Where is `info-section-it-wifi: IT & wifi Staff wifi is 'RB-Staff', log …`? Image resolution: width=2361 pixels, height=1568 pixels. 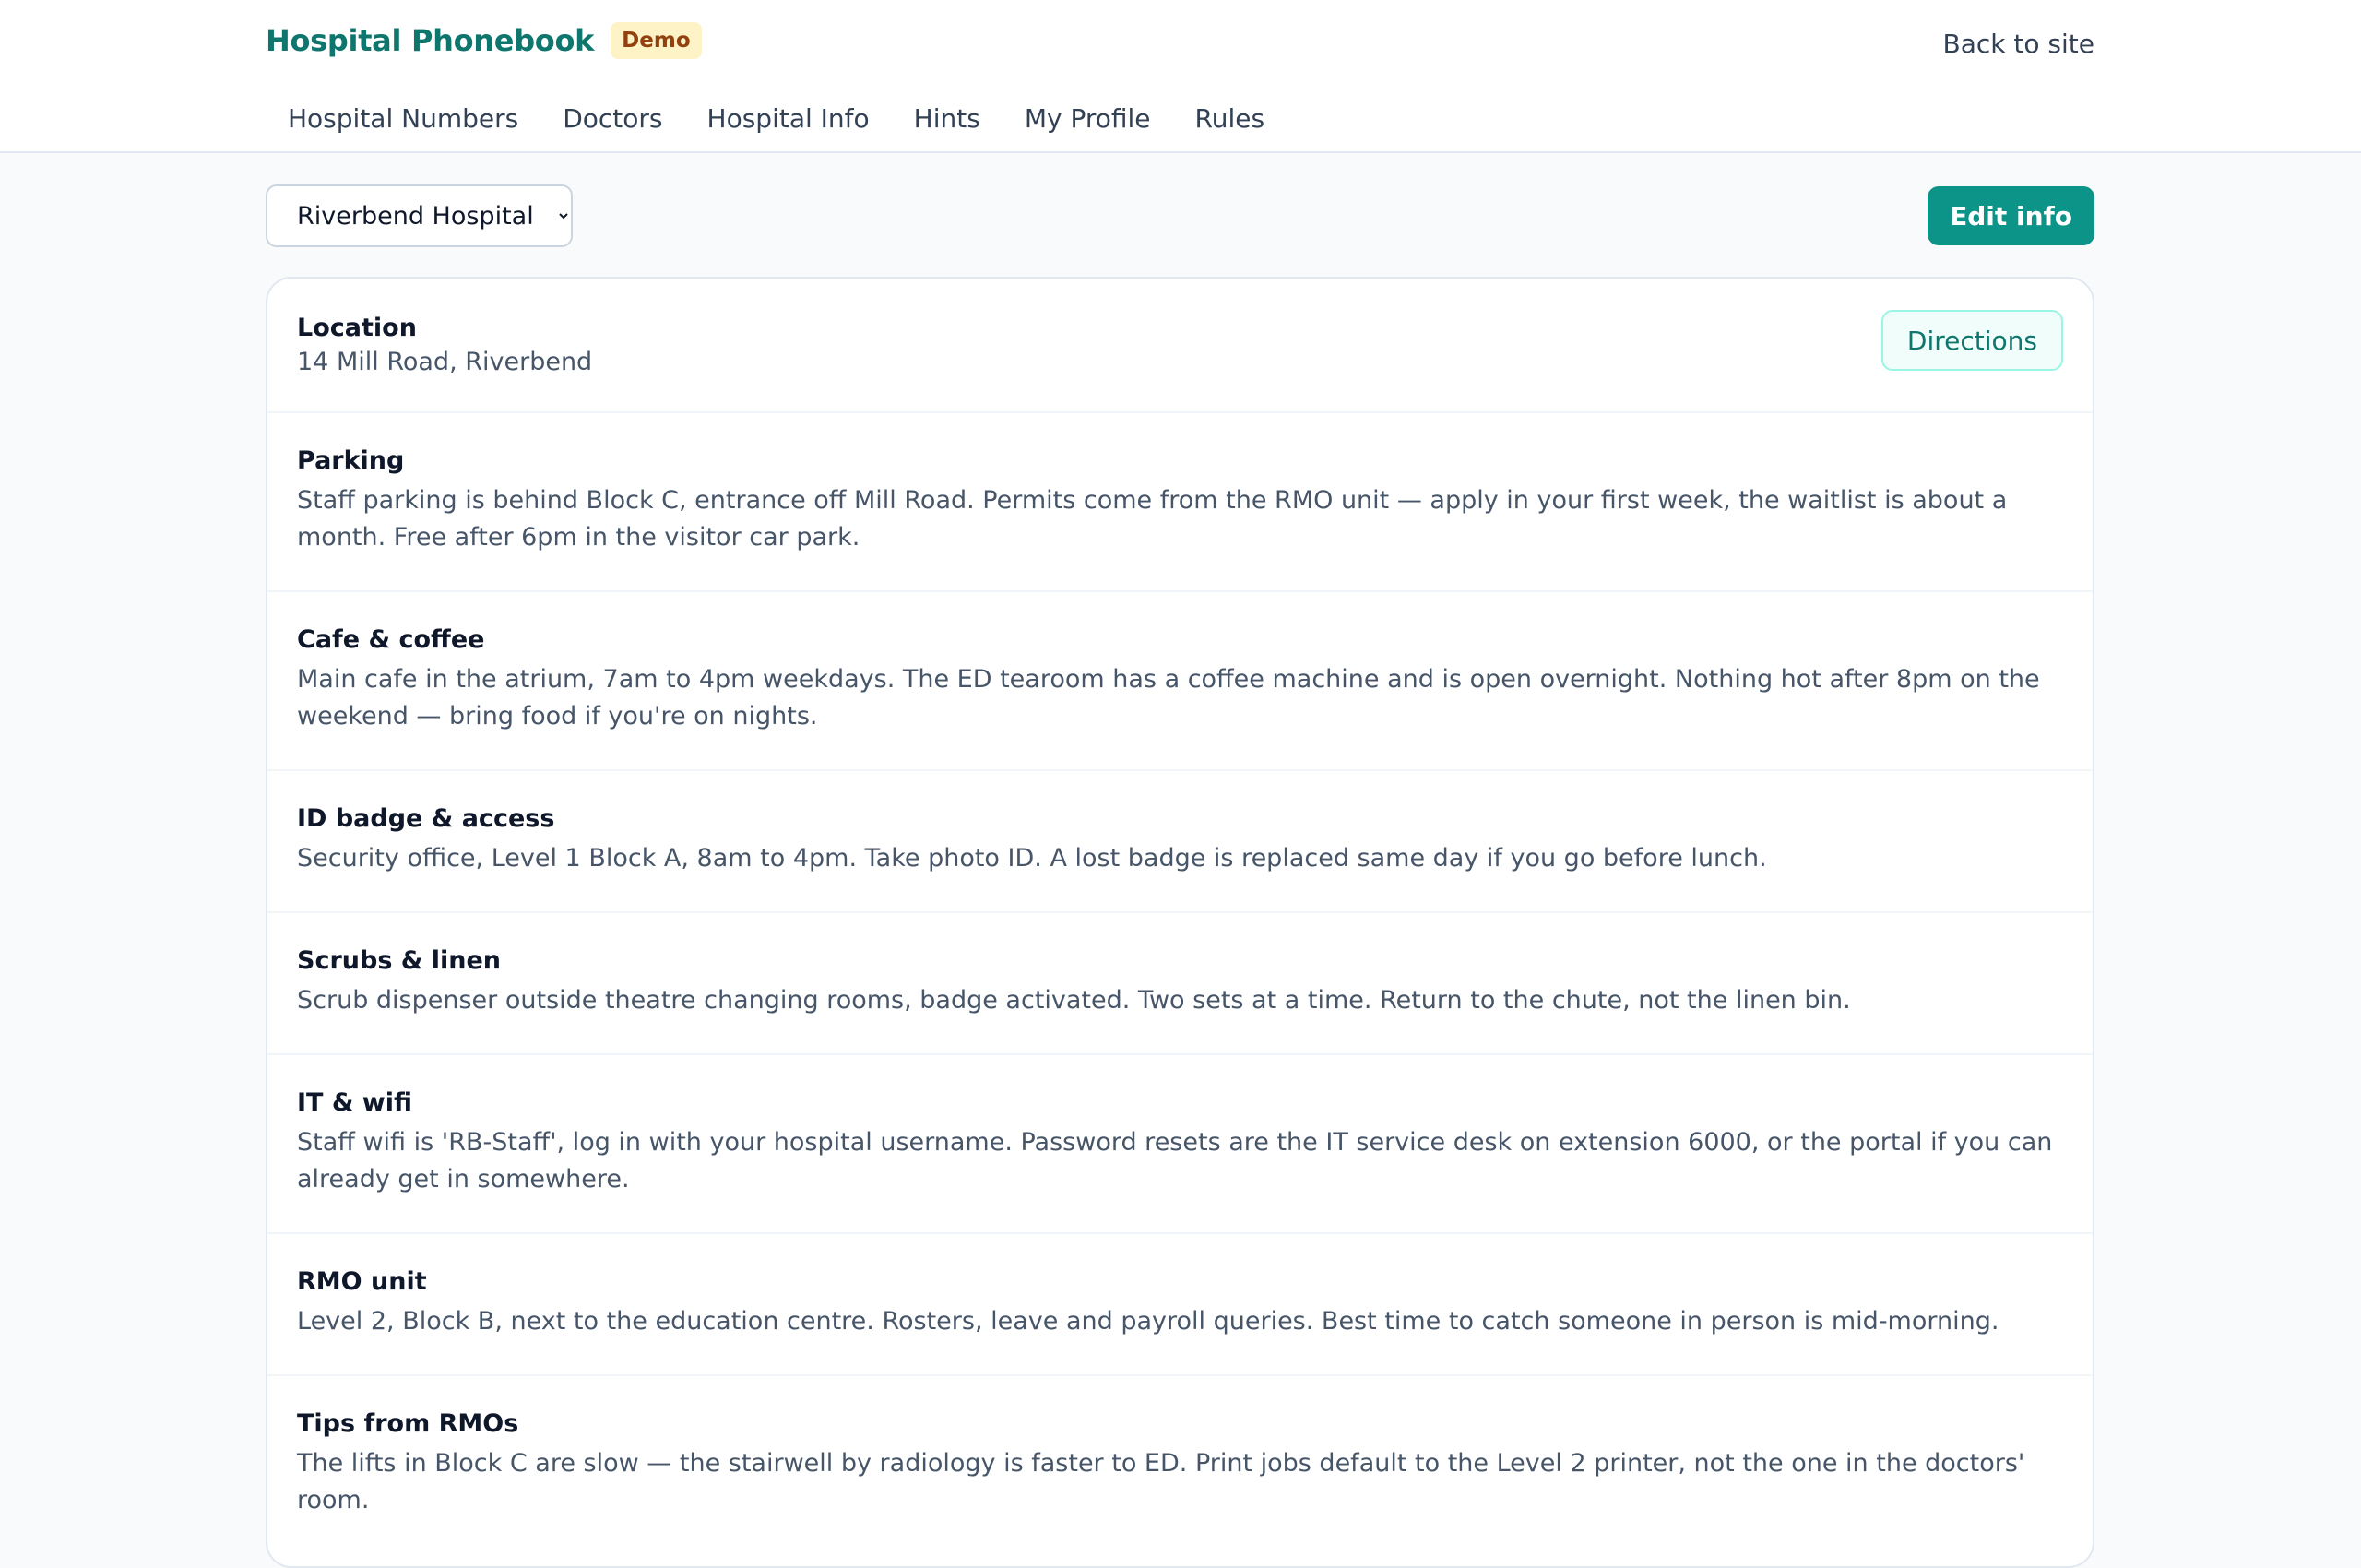 info-section-it-wifi: IT & wifi Staff wifi is 'RB-Staff', log … is located at coordinates (1180, 1144).